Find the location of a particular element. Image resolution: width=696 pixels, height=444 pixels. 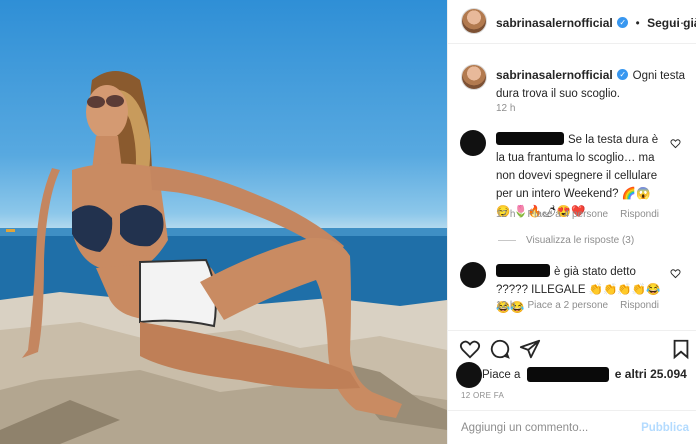

comment-1-meta: 12 h Piace a 4 persone Rispondi is located at coordinates (583, 214).